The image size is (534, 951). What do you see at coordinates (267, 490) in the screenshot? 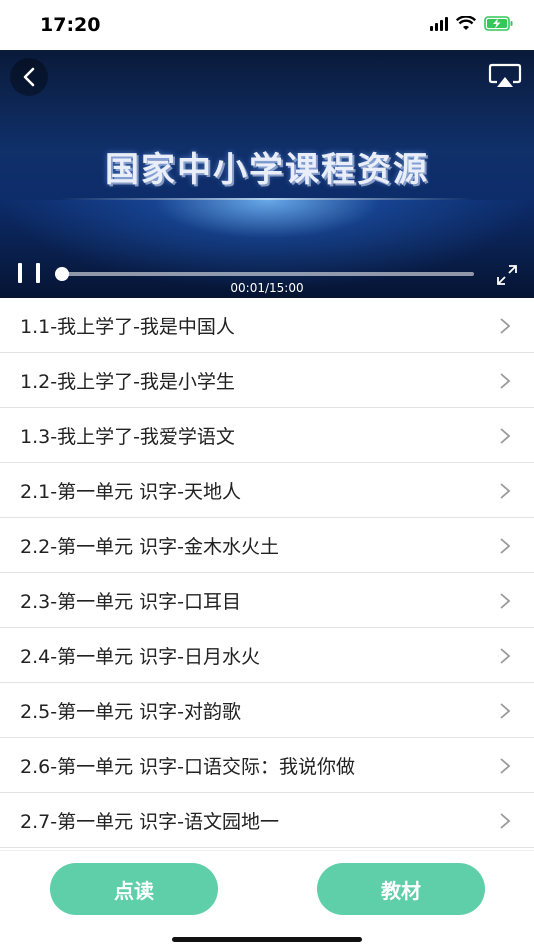
I see `list-item: 2.1-第一单元 识字-天地人` at bounding box center [267, 490].